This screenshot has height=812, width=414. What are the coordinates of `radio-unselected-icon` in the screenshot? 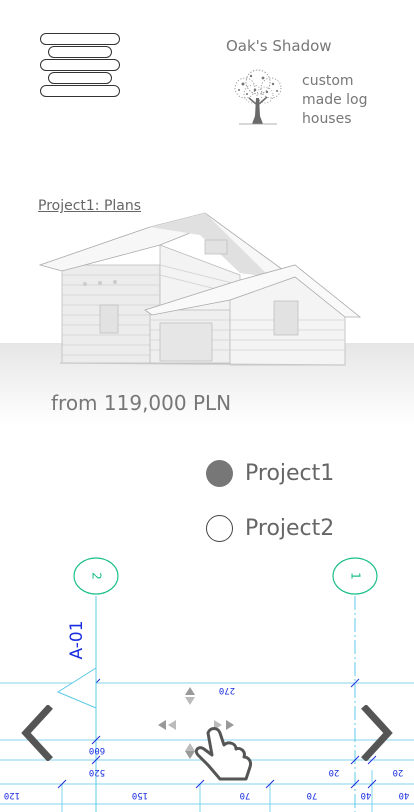 It's located at (219, 528).